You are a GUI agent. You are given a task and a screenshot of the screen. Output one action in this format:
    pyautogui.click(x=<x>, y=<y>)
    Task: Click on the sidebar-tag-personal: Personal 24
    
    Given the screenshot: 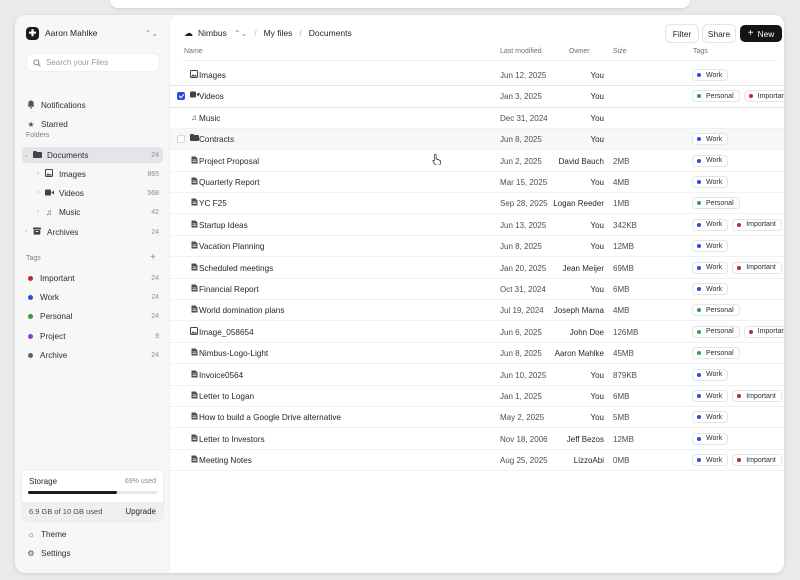 What is the action you would take?
    pyautogui.click(x=92, y=316)
    